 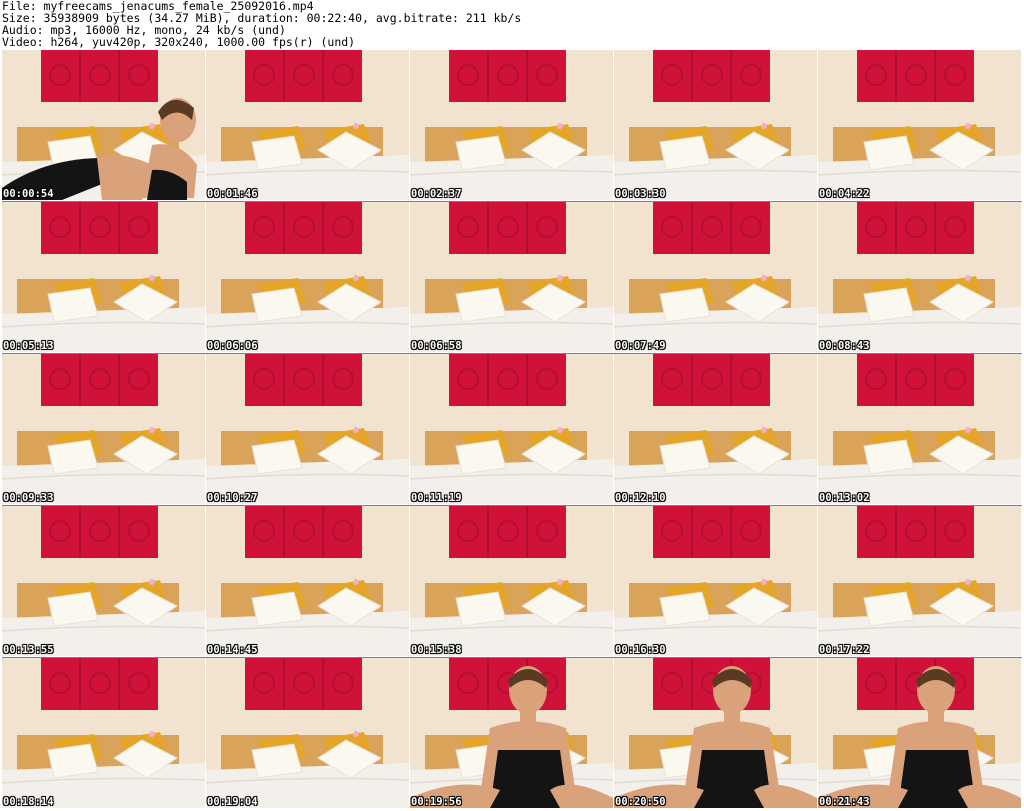 I want to click on thumbnail-timestamp: 00:00:54, so click(x=28, y=194).